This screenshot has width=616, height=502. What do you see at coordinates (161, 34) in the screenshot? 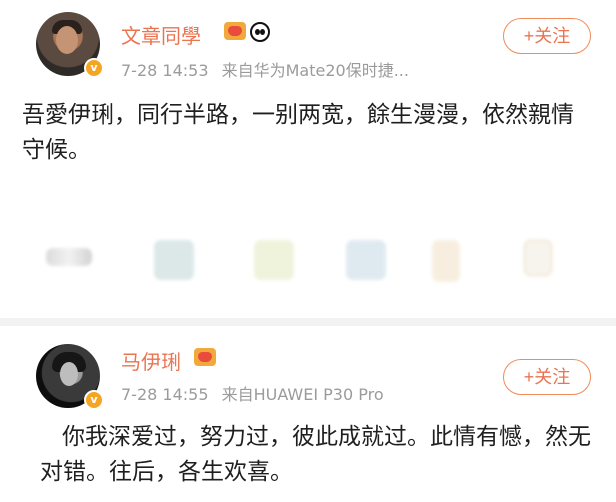
I see `username: 文章同學` at bounding box center [161, 34].